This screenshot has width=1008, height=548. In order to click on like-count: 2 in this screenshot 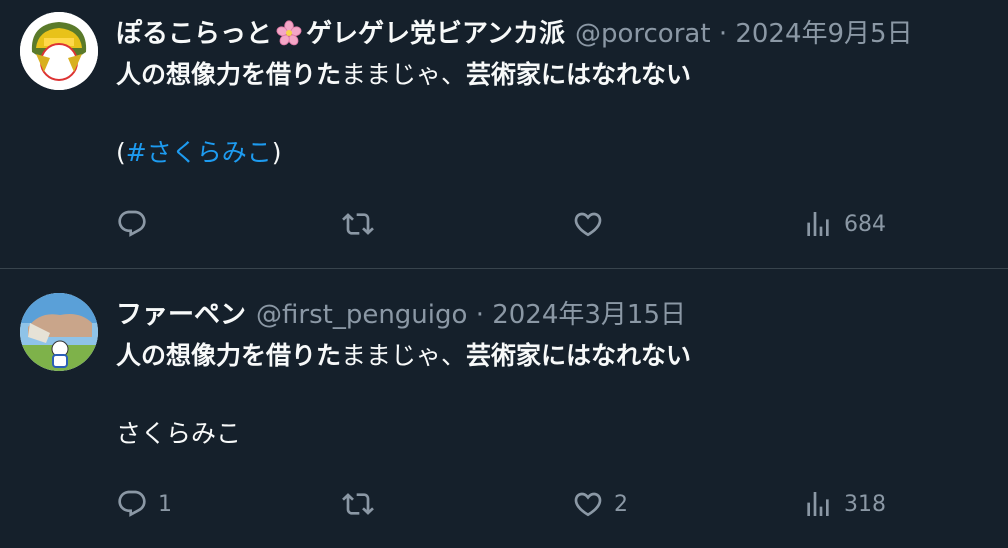, I will do `click(621, 504)`.